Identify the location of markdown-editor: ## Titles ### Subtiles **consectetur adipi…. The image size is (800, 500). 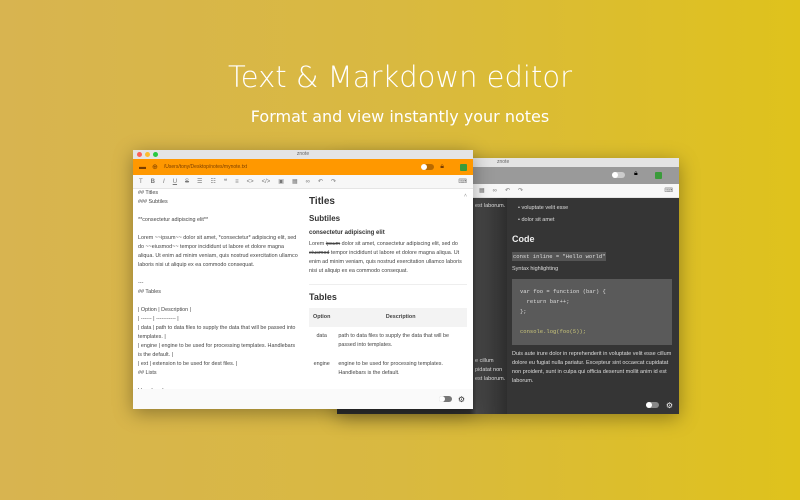
(219, 289).